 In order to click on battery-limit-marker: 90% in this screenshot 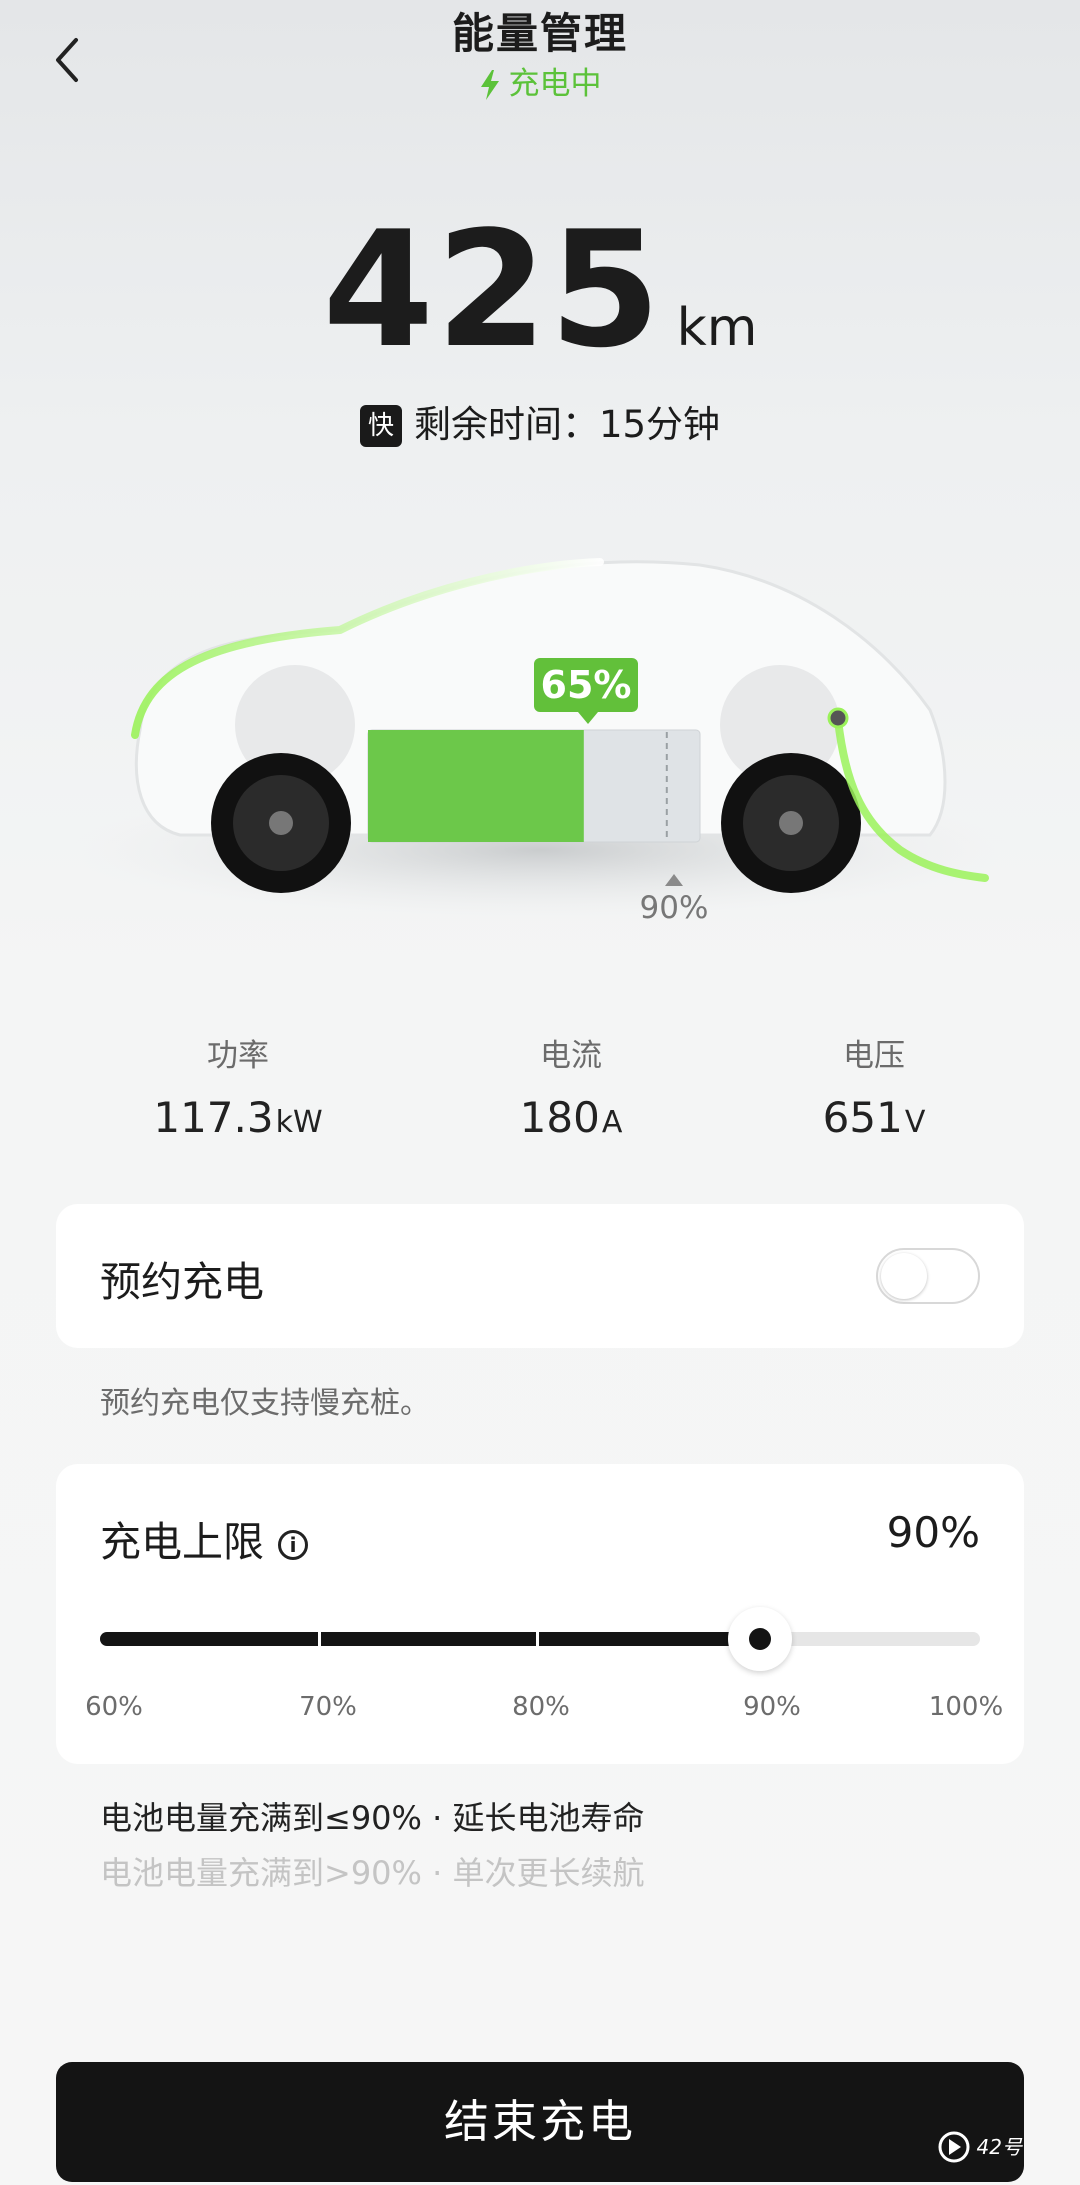, I will do `click(674, 900)`.